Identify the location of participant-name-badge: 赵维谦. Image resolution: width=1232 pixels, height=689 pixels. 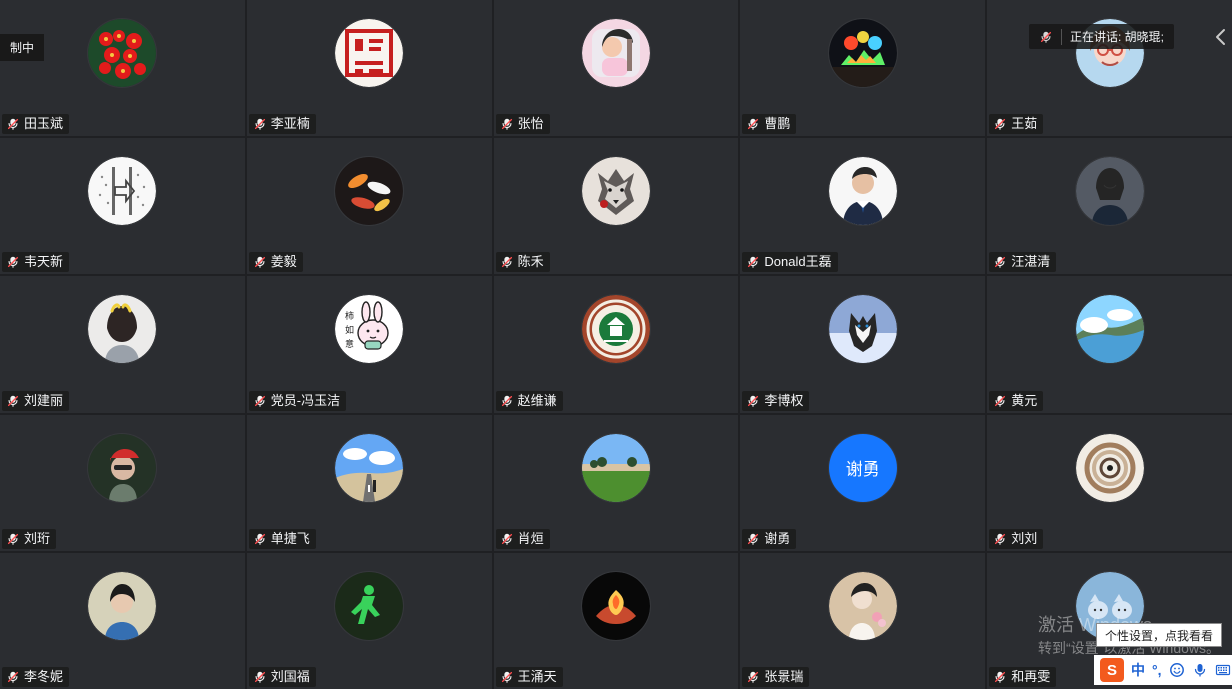
(529, 400).